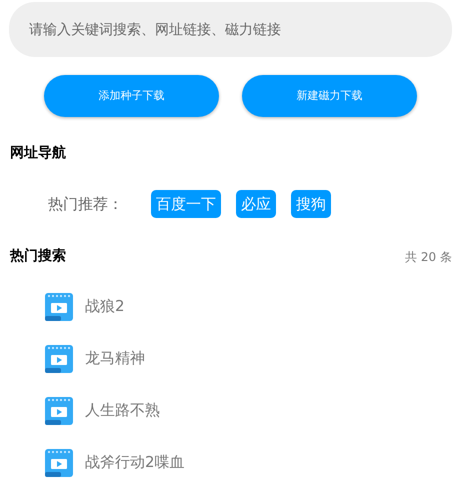 This screenshot has width=461, height=485. I want to click on search-item: 人生路不熟, so click(122, 410).